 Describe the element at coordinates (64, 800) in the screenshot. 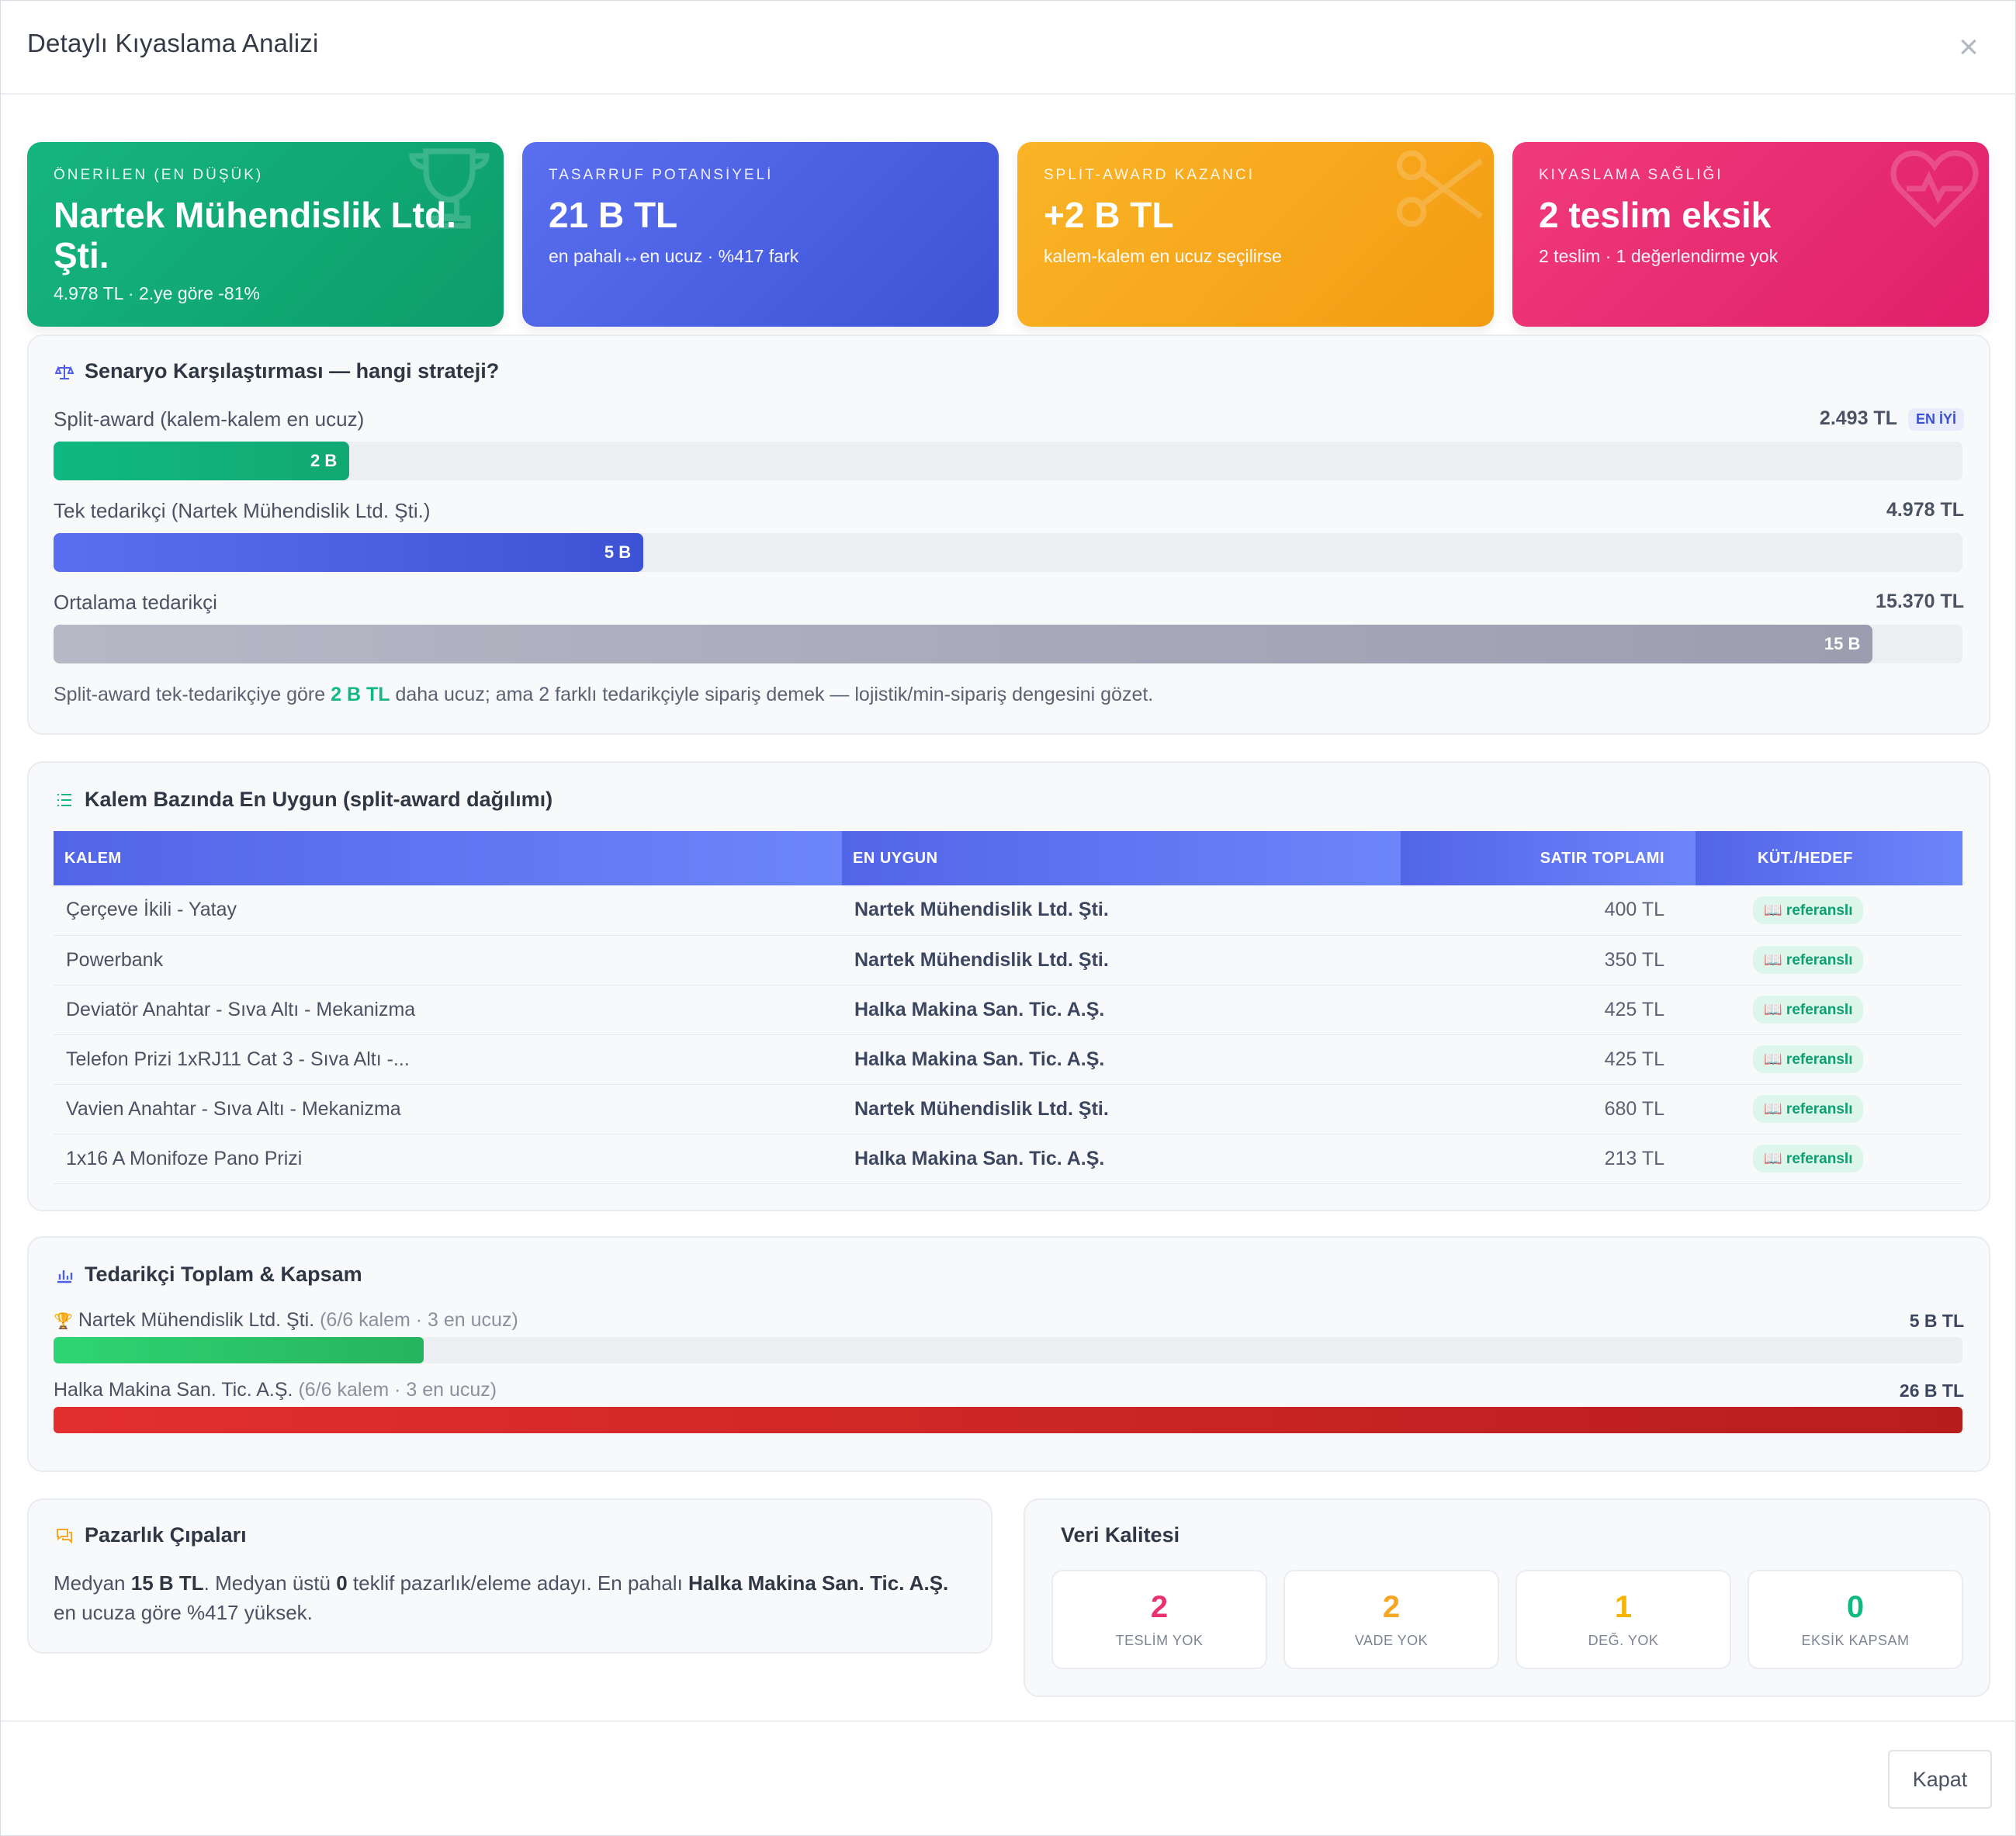

I see `list-icon` at that location.